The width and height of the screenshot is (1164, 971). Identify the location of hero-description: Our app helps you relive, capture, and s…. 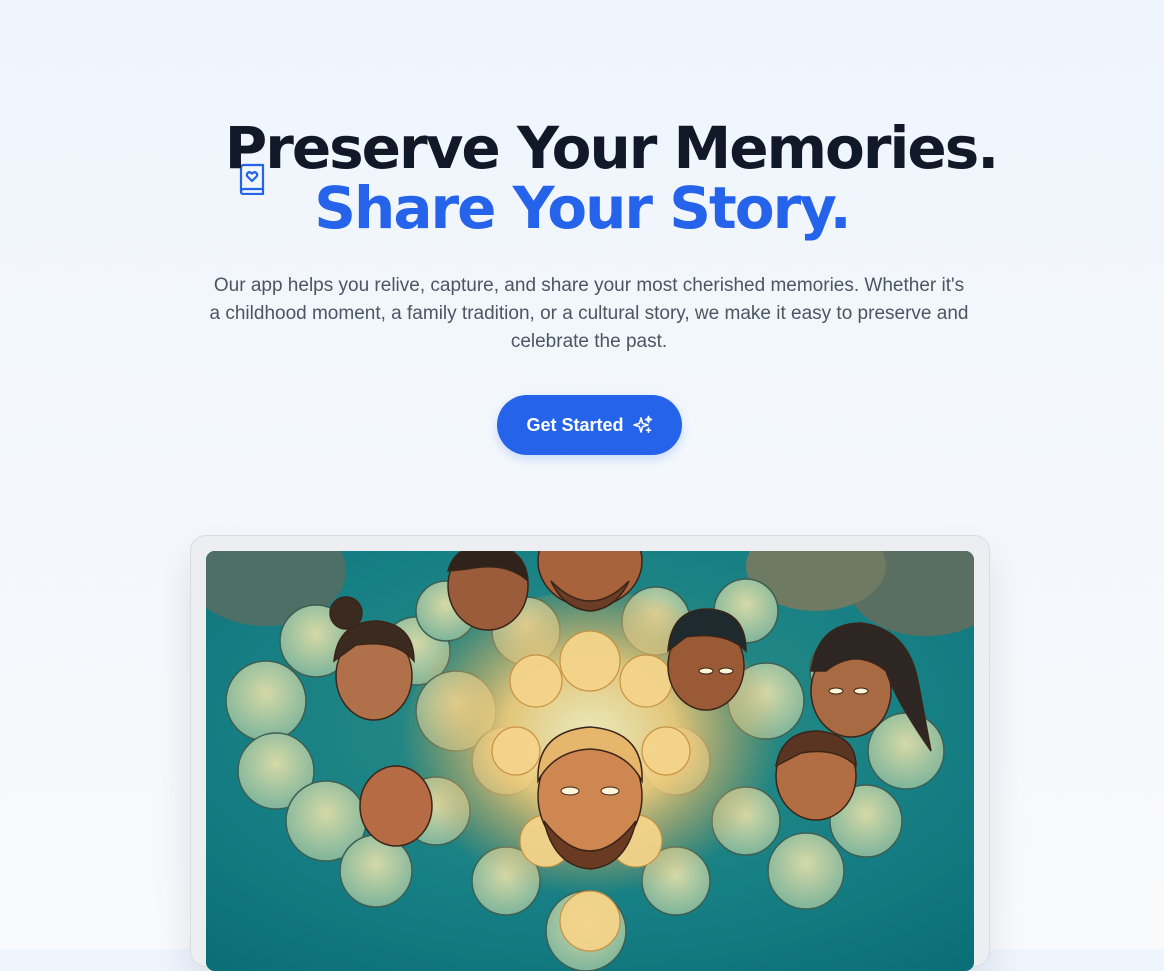
(589, 313).